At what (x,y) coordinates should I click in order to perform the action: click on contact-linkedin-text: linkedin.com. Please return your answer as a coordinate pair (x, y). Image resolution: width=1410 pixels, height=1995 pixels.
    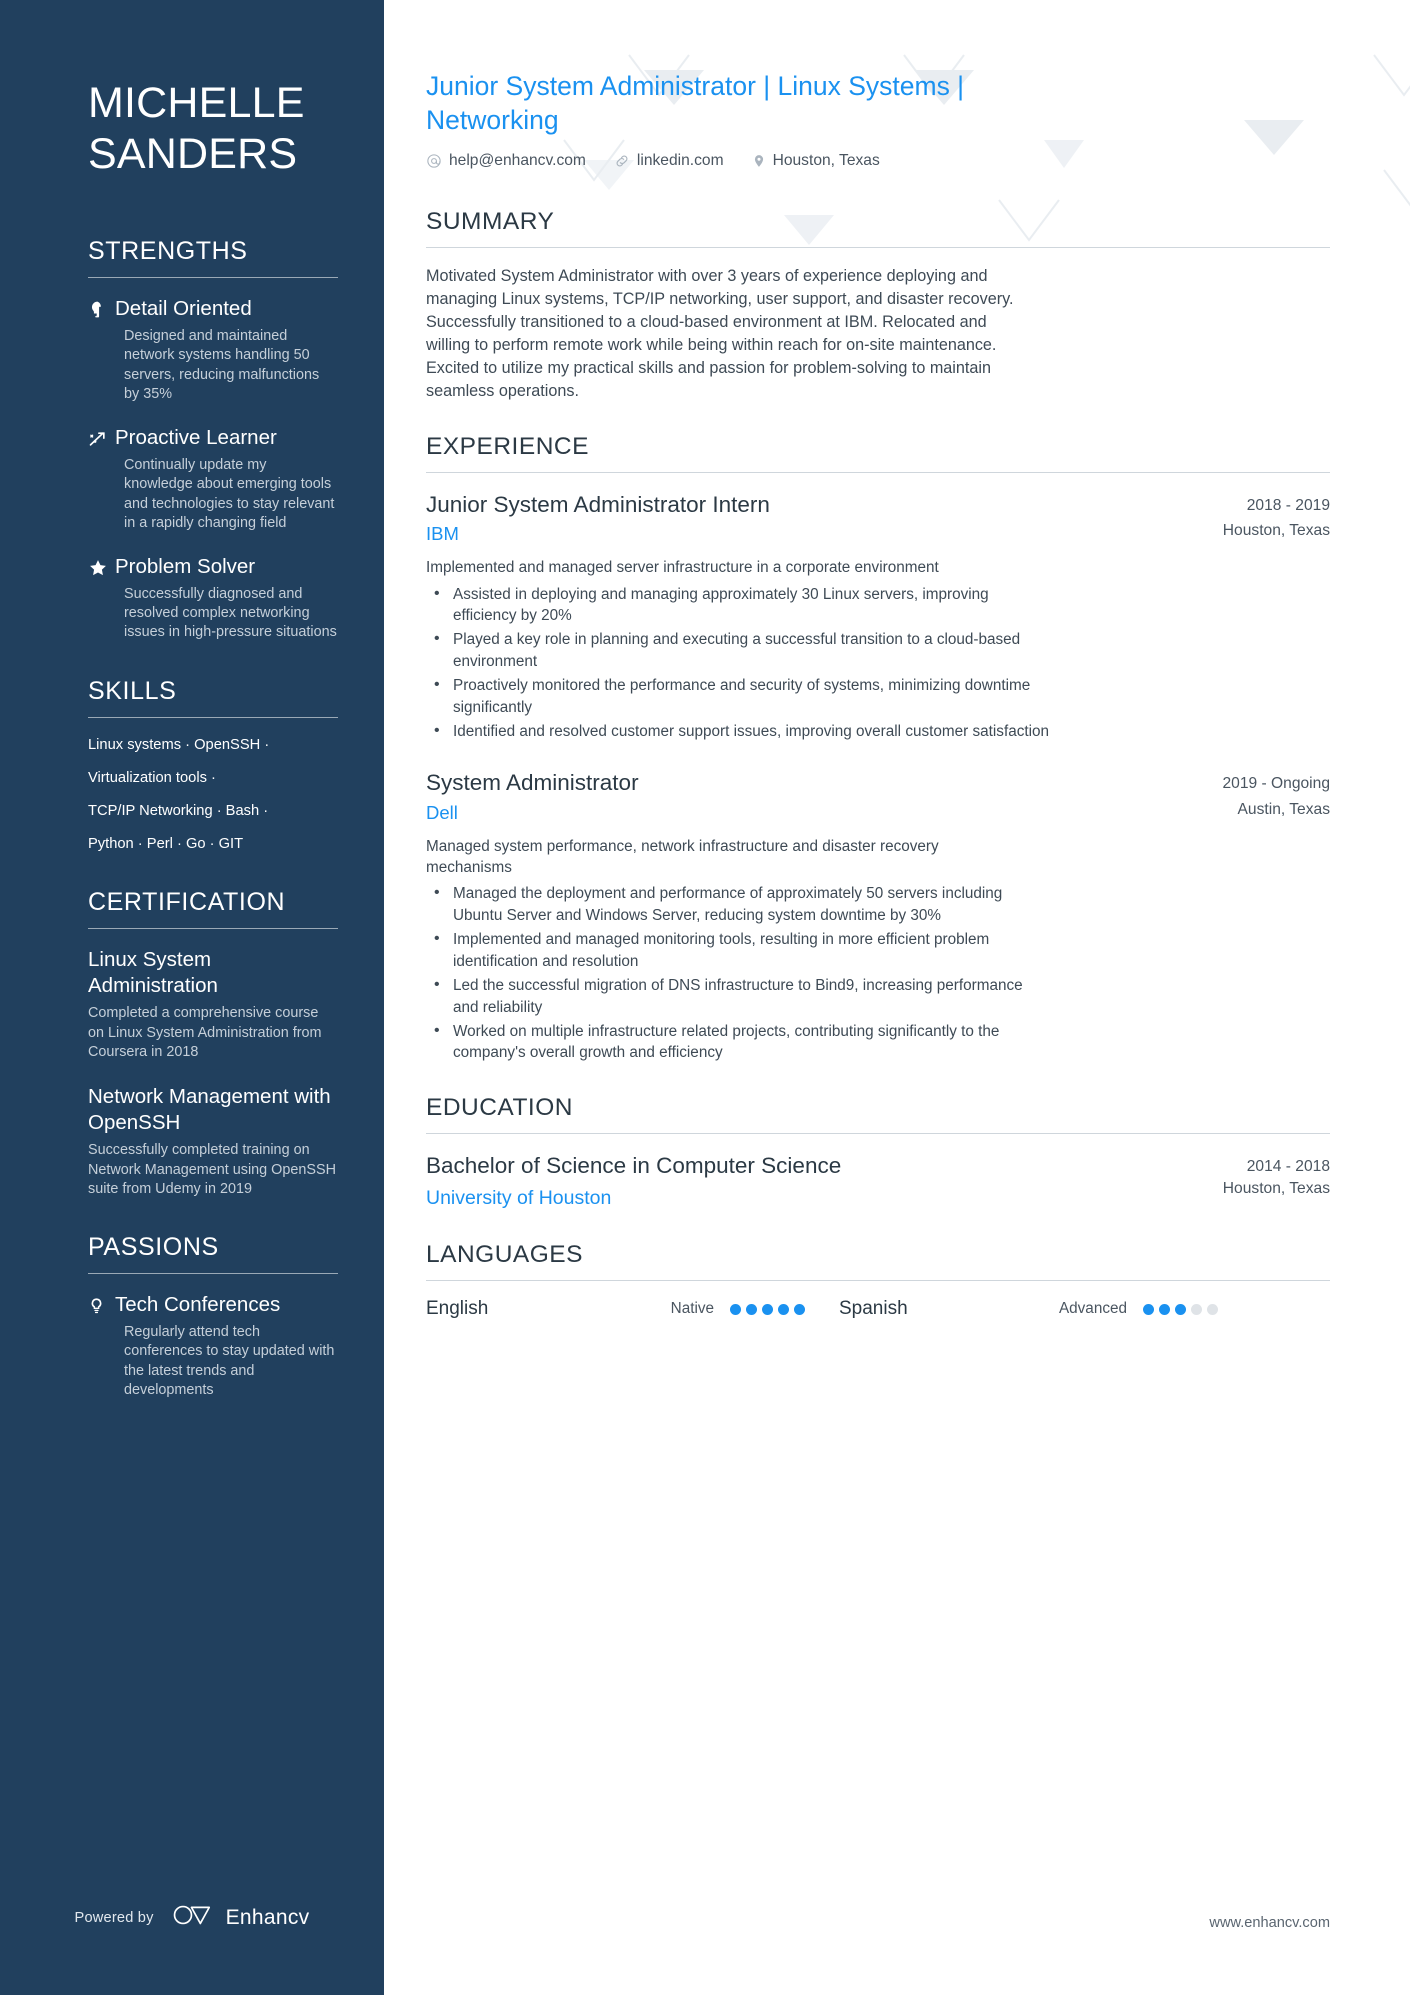
    Looking at the image, I should click on (680, 160).